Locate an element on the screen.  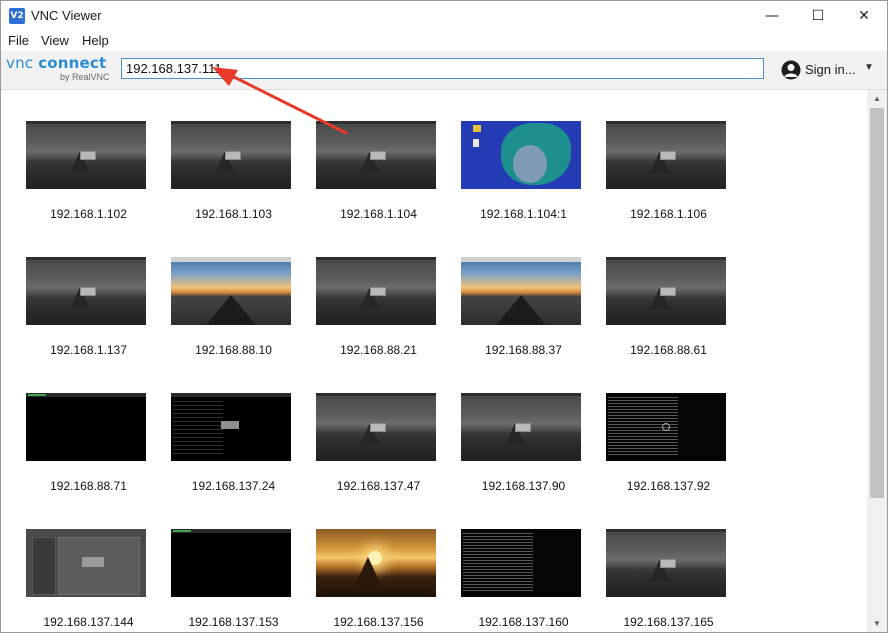
logo-byline: by RealVNC is located at coordinates (85, 77).